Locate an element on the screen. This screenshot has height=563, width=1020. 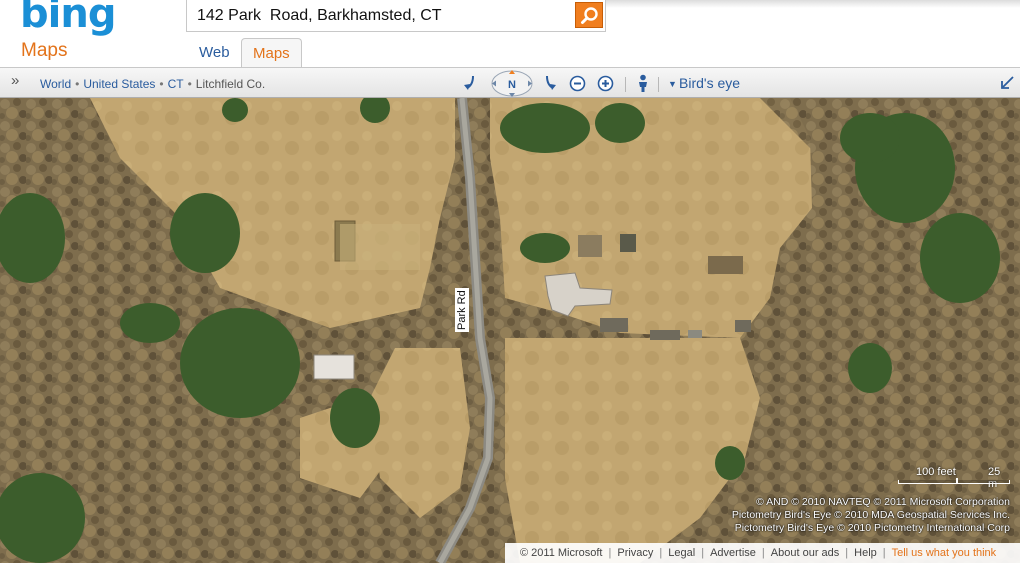
tab-maps: Maps is located at coordinates (271, 52).